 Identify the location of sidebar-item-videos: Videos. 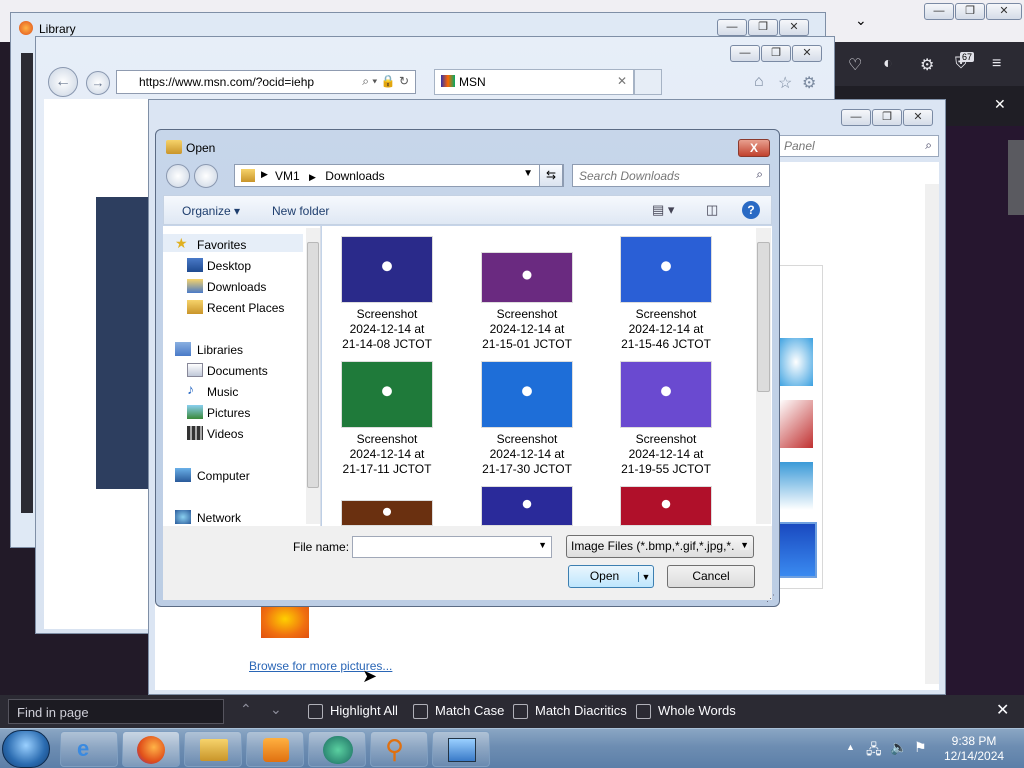
(225, 434).